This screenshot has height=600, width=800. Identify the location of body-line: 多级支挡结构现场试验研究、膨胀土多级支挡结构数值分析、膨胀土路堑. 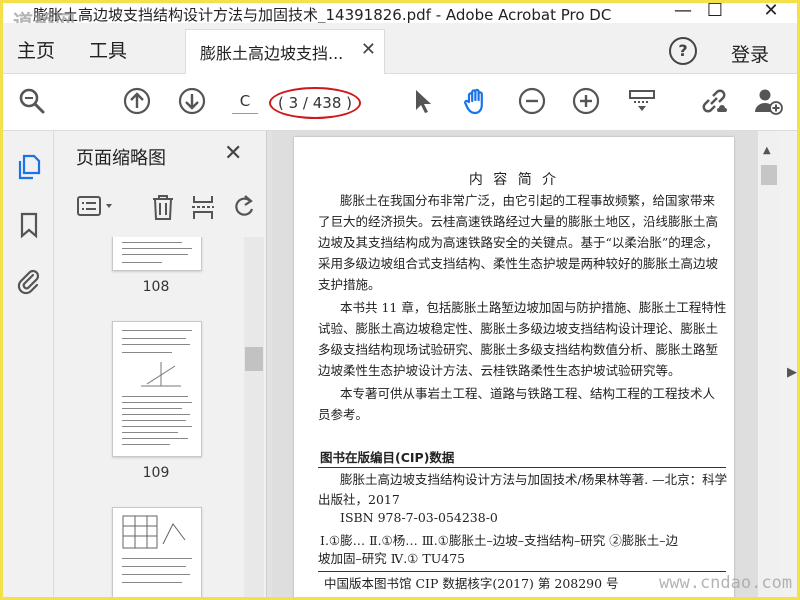
(518, 349).